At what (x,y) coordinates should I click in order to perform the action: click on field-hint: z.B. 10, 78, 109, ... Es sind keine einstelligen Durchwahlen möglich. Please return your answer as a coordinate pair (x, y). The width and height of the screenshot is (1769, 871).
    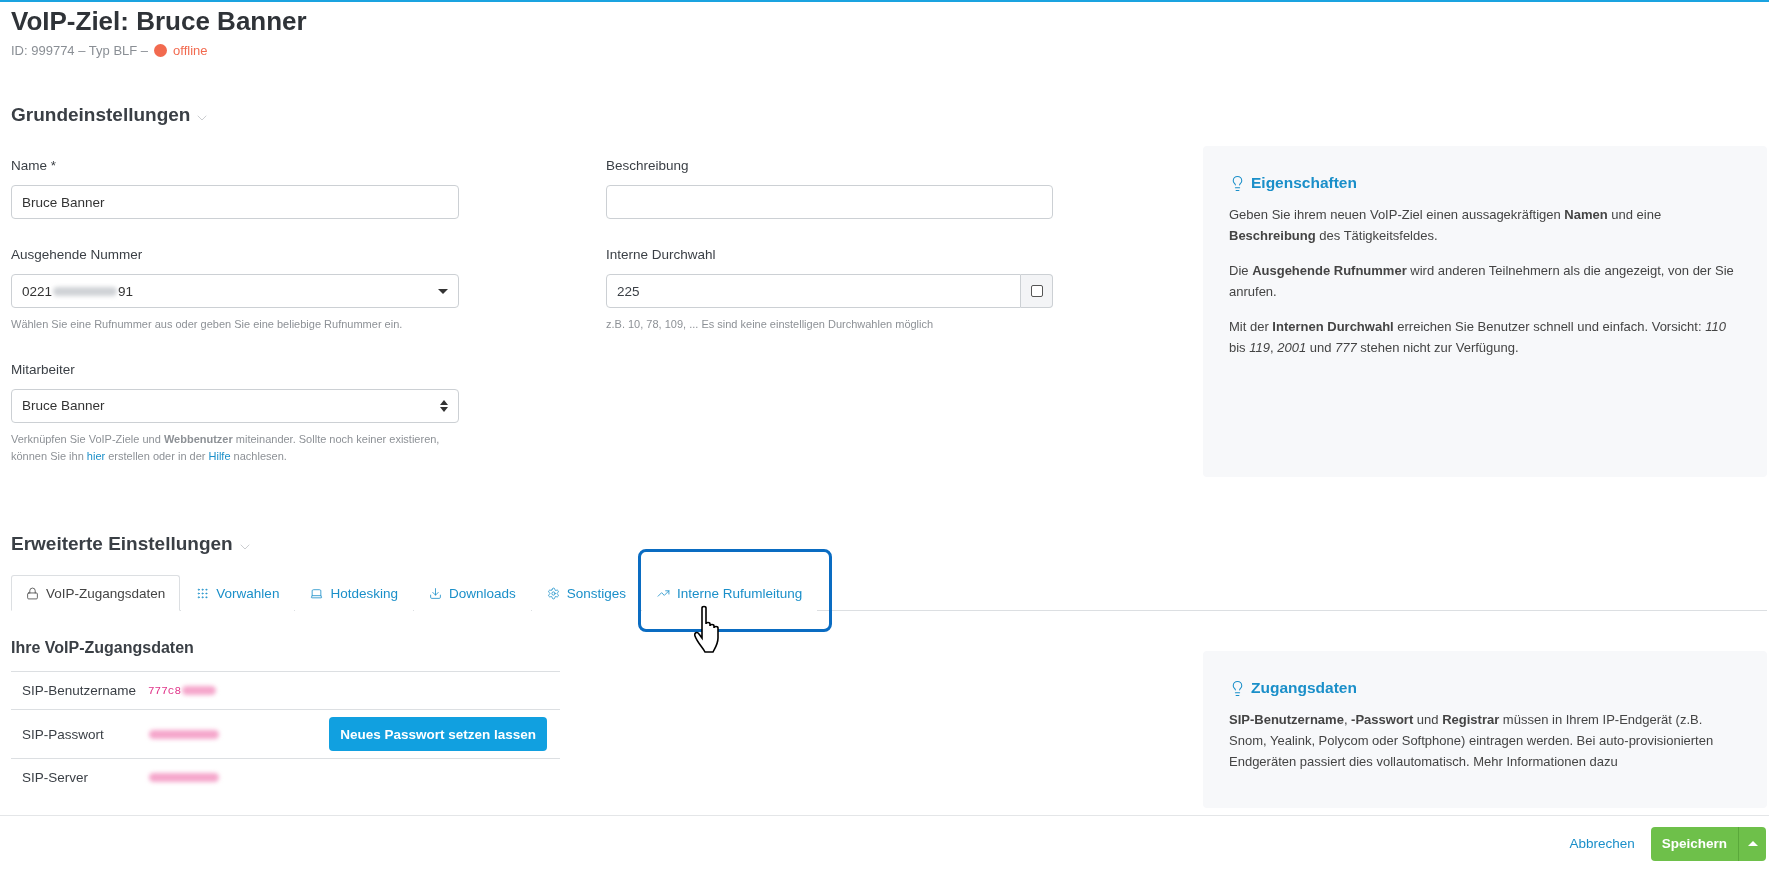
    Looking at the image, I should click on (770, 324).